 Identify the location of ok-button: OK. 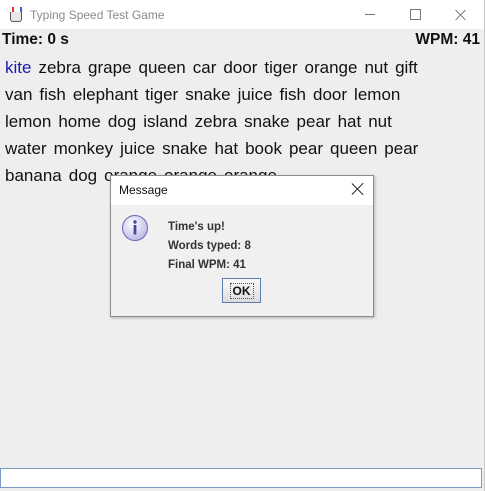
(241, 290).